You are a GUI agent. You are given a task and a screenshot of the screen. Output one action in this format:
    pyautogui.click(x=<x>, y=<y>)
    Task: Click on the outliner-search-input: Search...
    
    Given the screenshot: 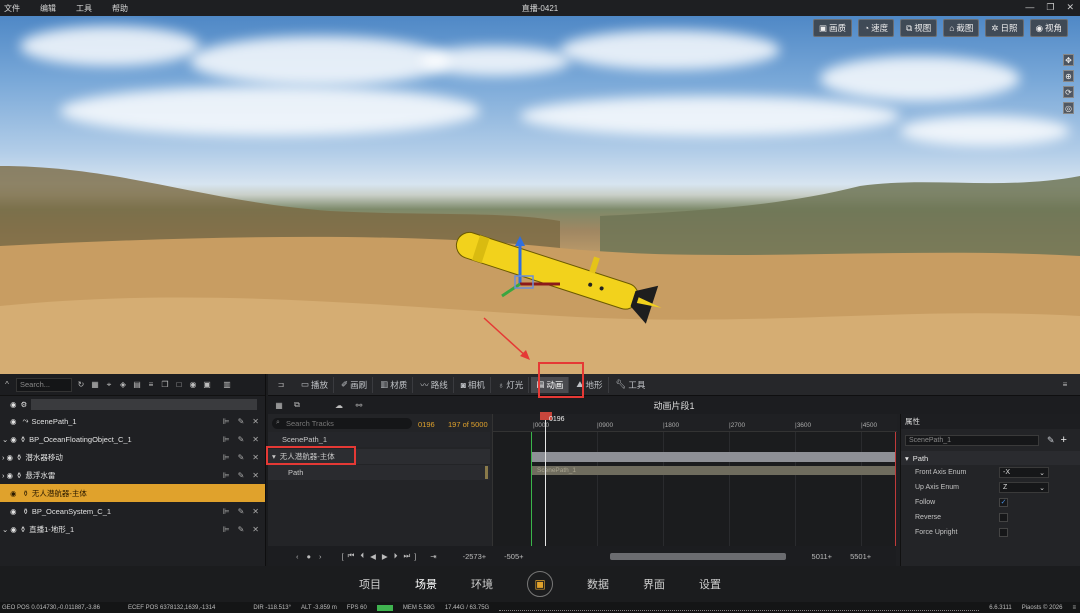 What is the action you would take?
    pyautogui.click(x=44, y=384)
    